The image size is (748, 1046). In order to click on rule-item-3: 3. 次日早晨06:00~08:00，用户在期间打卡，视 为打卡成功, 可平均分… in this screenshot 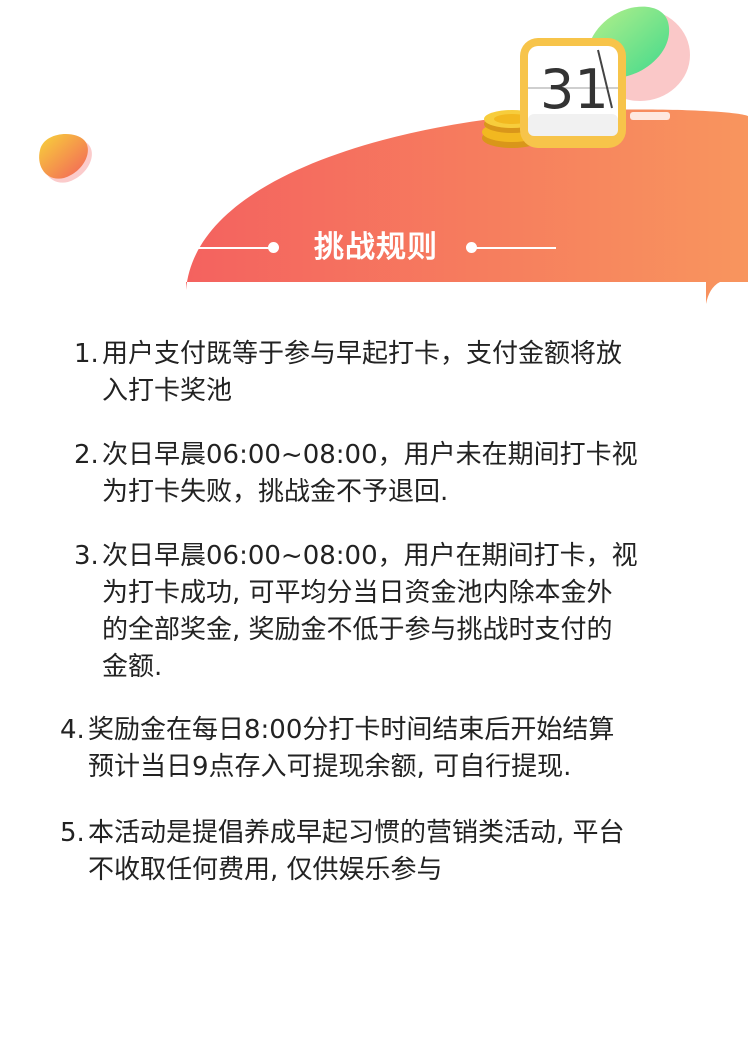, I will do `click(356, 612)`.